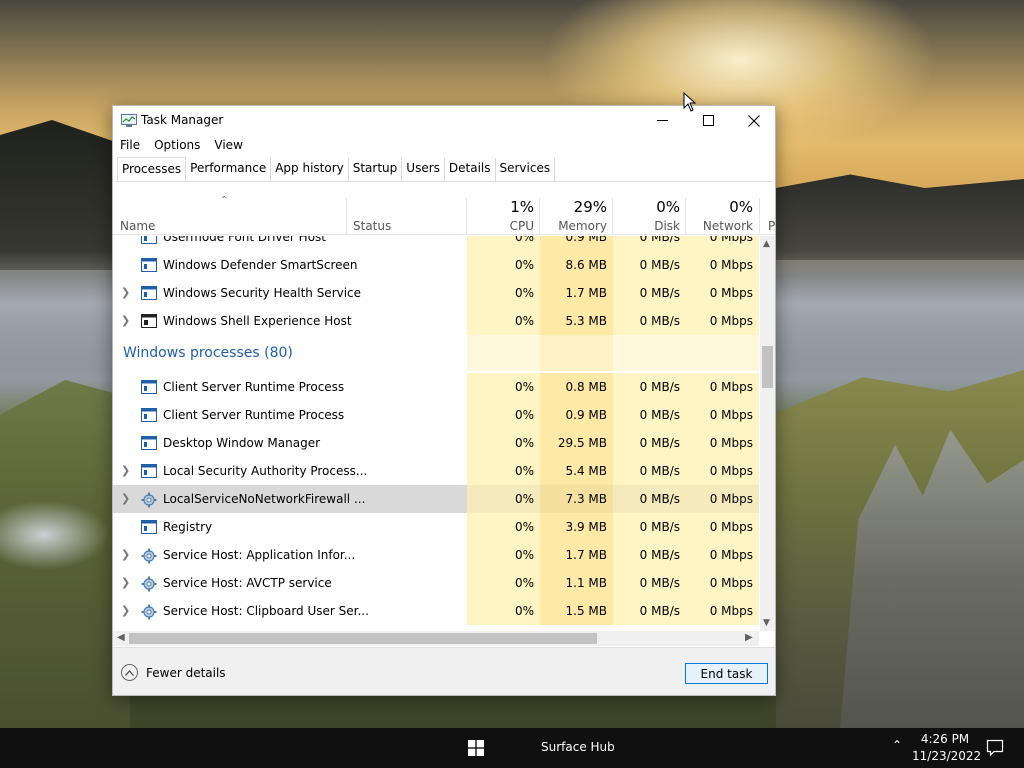  What do you see at coordinates (722, 214) in the screenshot?
I see `column-network: 0% Network` at bounding box center [722, 214].